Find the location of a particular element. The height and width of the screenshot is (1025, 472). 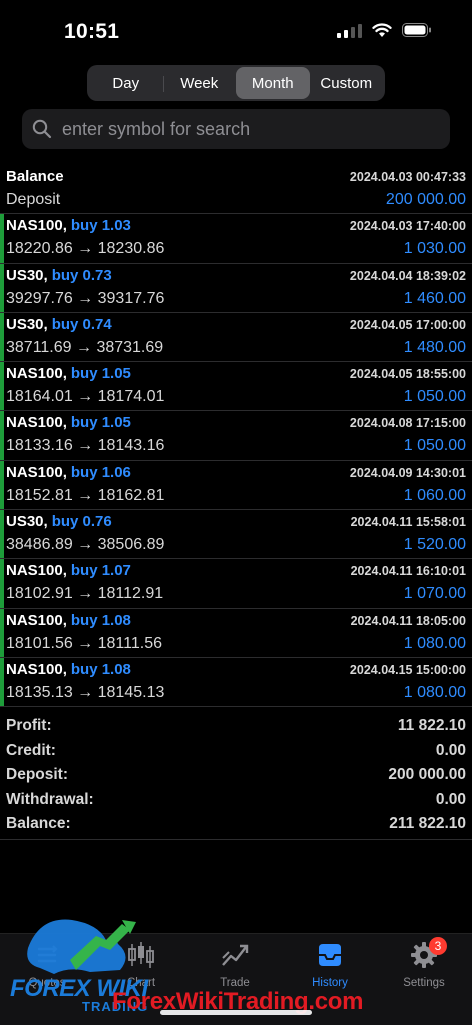

tab-history: History is located at coordinates (330, 964).